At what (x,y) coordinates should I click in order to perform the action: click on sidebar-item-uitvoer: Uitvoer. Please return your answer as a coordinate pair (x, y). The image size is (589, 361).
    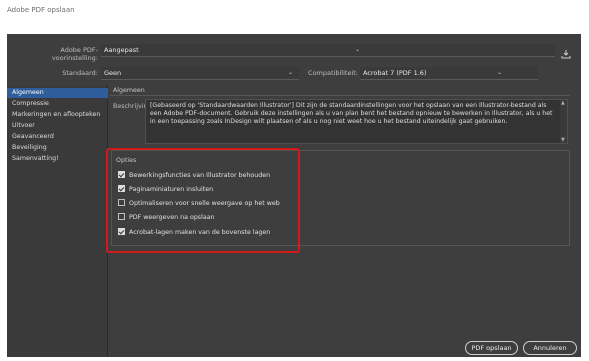
    Looking at the image, I should click on (57, 126).